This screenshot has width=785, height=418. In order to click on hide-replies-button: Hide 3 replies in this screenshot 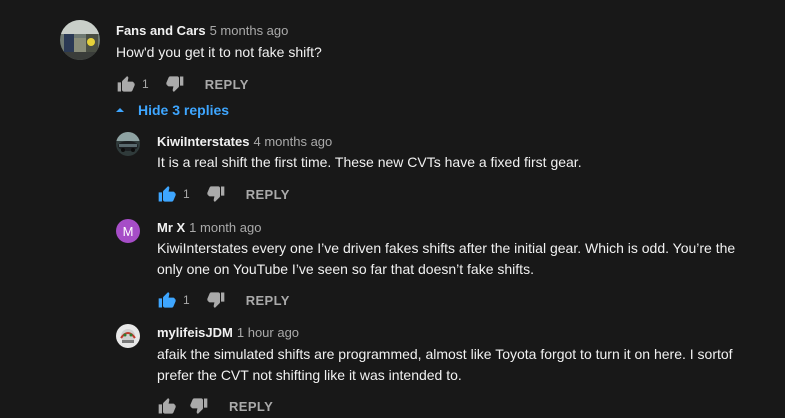, I will do `click(172, 110)`.